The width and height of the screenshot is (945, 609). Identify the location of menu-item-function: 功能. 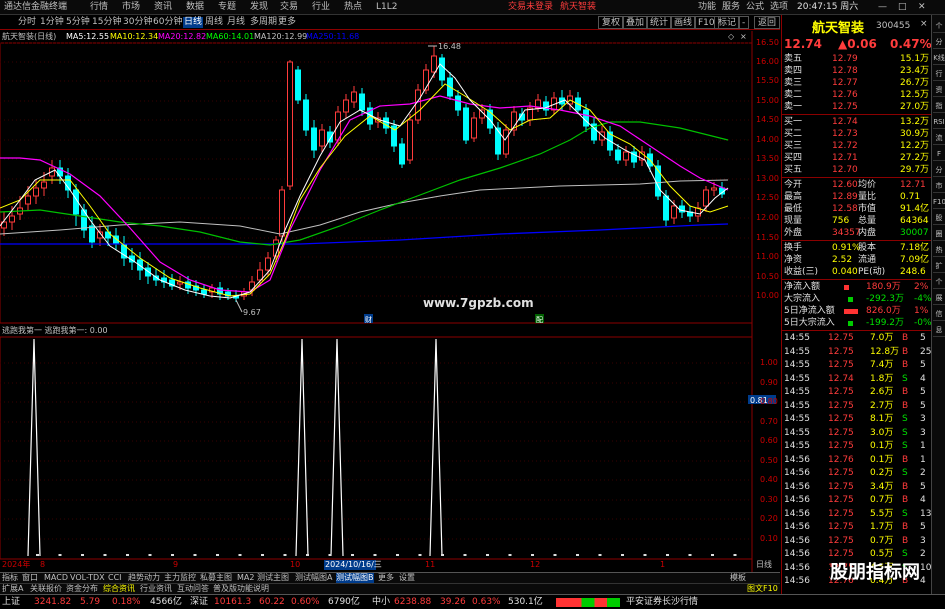
(707, 7).